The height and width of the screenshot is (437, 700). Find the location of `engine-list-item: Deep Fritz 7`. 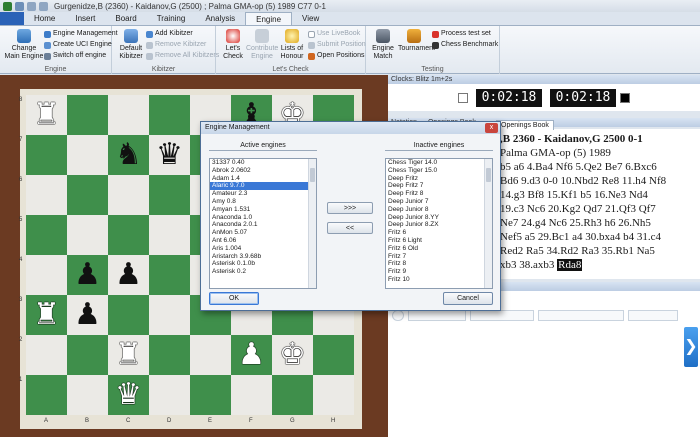

engine-list-item: Deep Fritz 7 is located at coordinates (439, 186).